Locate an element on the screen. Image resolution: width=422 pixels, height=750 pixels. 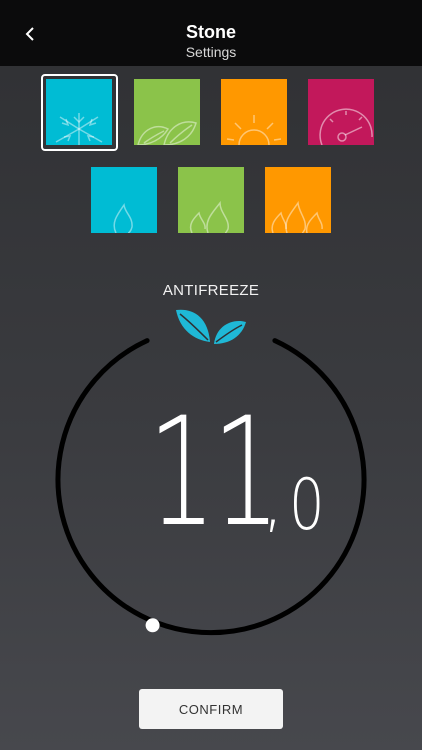
mode-tile-flame-low is located at coordinates (124, 200).